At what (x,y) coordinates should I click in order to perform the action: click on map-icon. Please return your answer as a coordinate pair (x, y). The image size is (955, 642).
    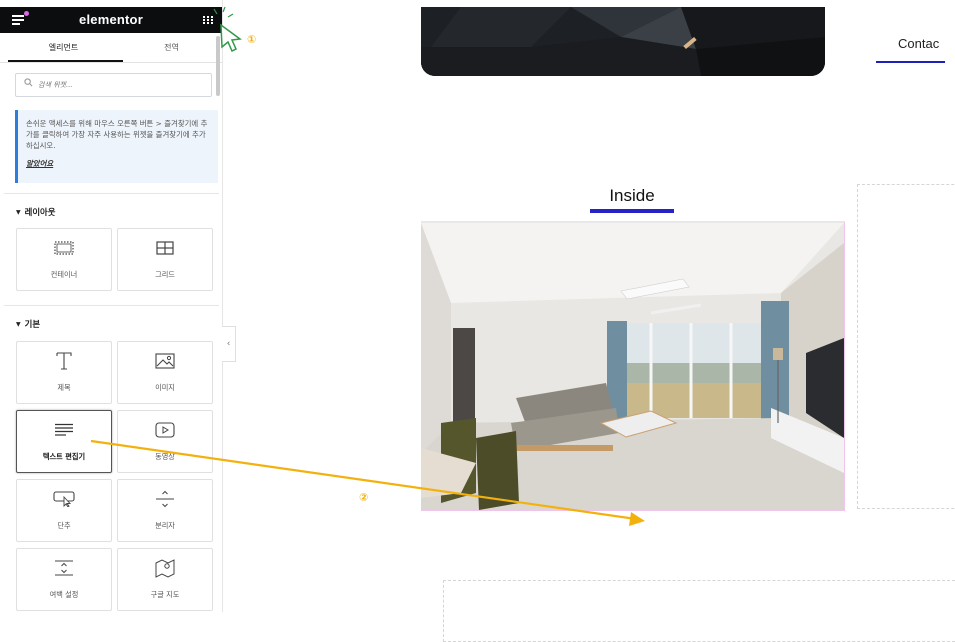
    Looking at the image, I should click on (165, 568).